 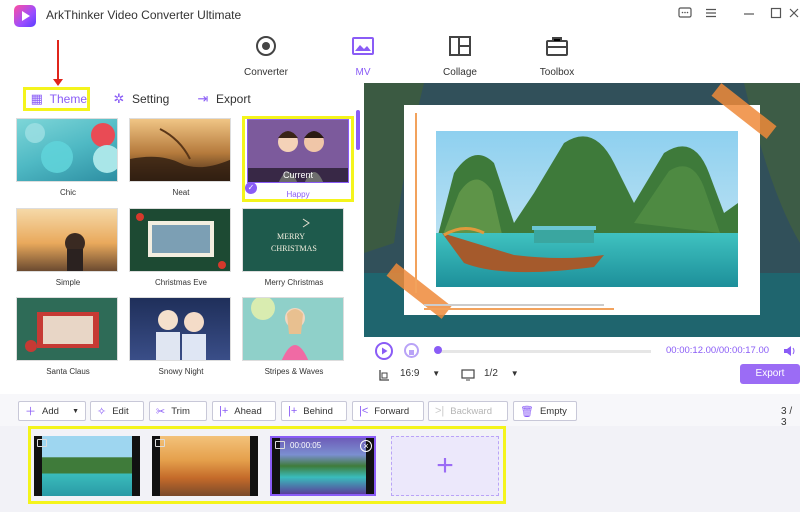 I want to click on theme-santa-claus: Santa Claus, so click(x=68, y=336).